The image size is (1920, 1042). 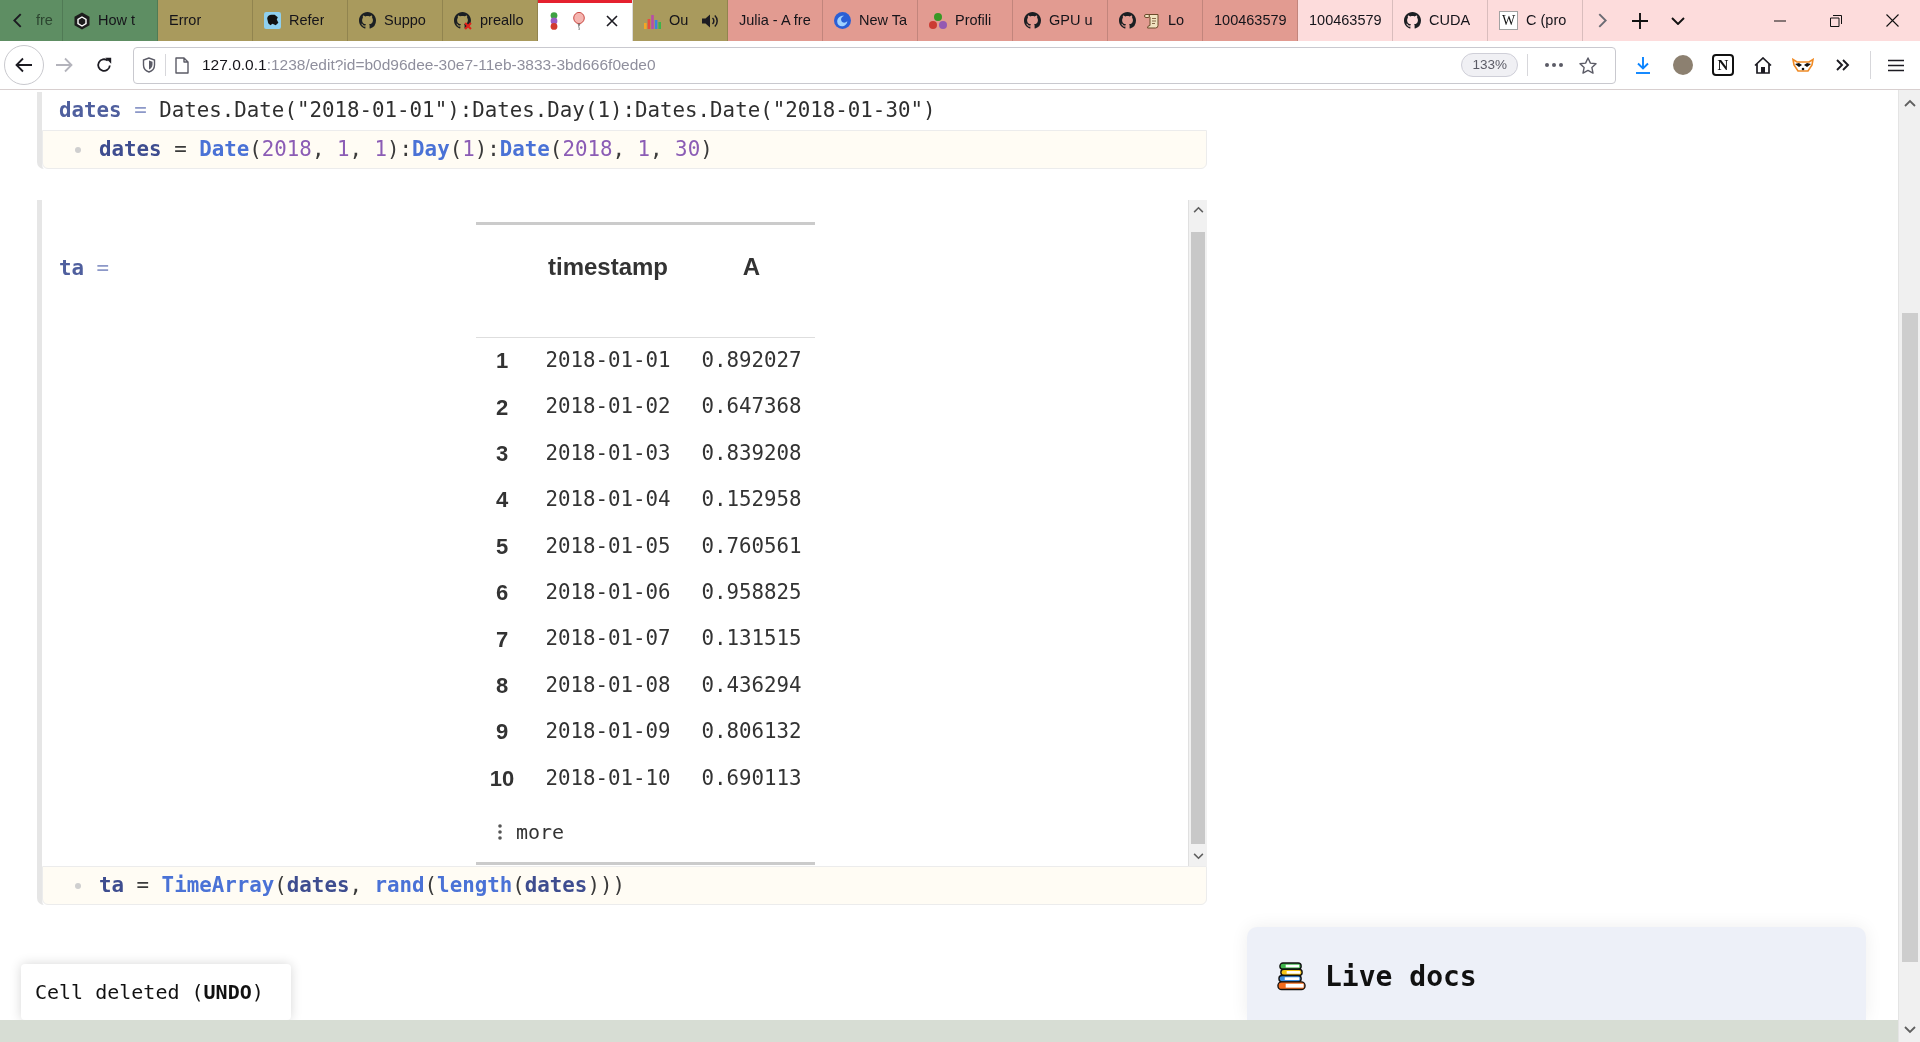 What do you see at coordinates (1060, 20) in the screenshot?
I see `browser-tab: GPU u` at bounding box center [1060, 20].